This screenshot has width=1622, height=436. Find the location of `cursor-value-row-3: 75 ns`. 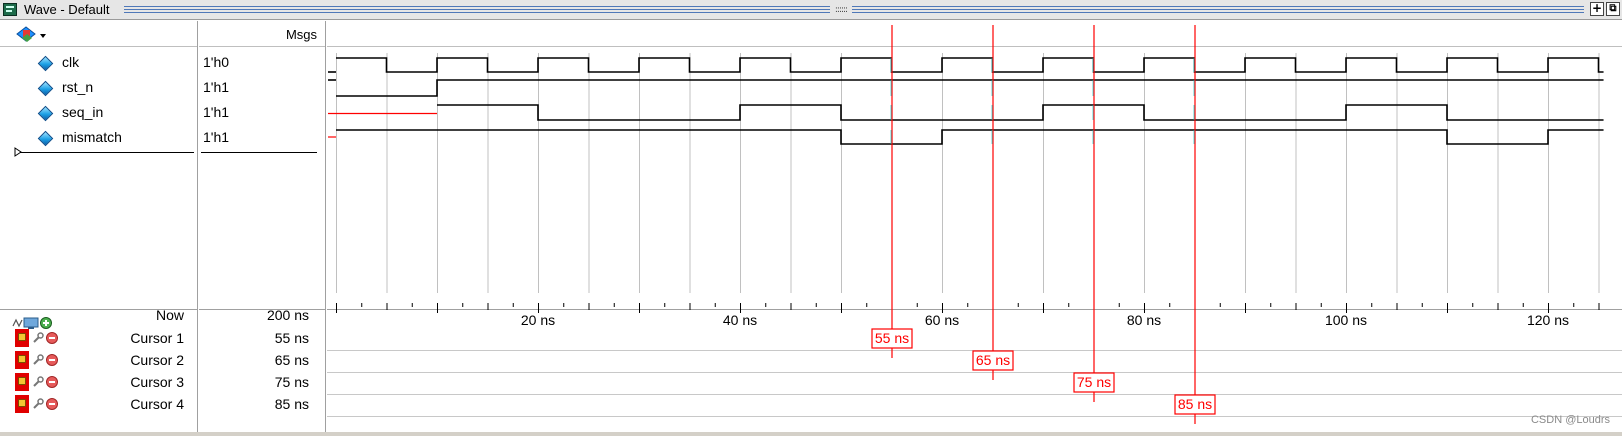

cursor-value-row-3: 75 ns is located at coordinates (262, 383).